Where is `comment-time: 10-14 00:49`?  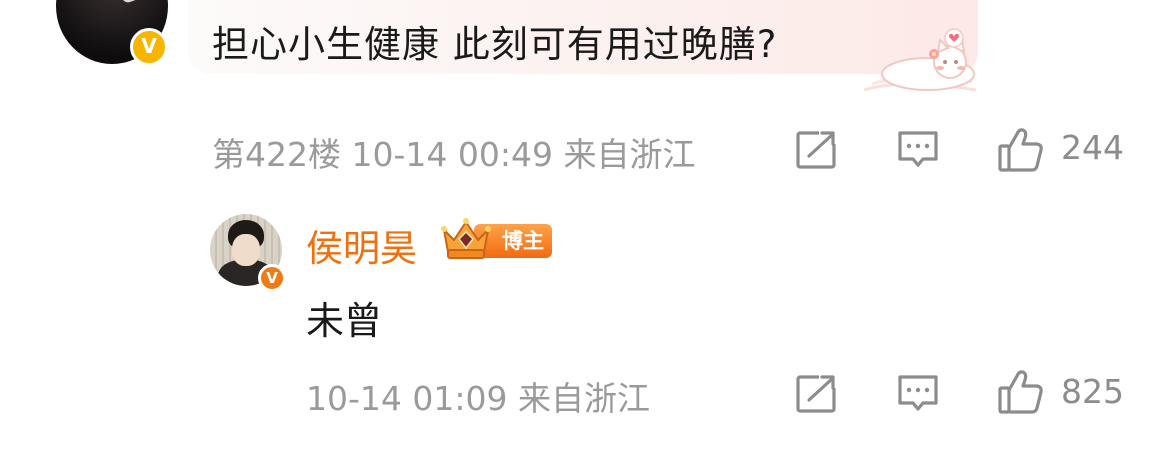 comment-time: 10-14 00:49 is located at coordinates (452, 154).